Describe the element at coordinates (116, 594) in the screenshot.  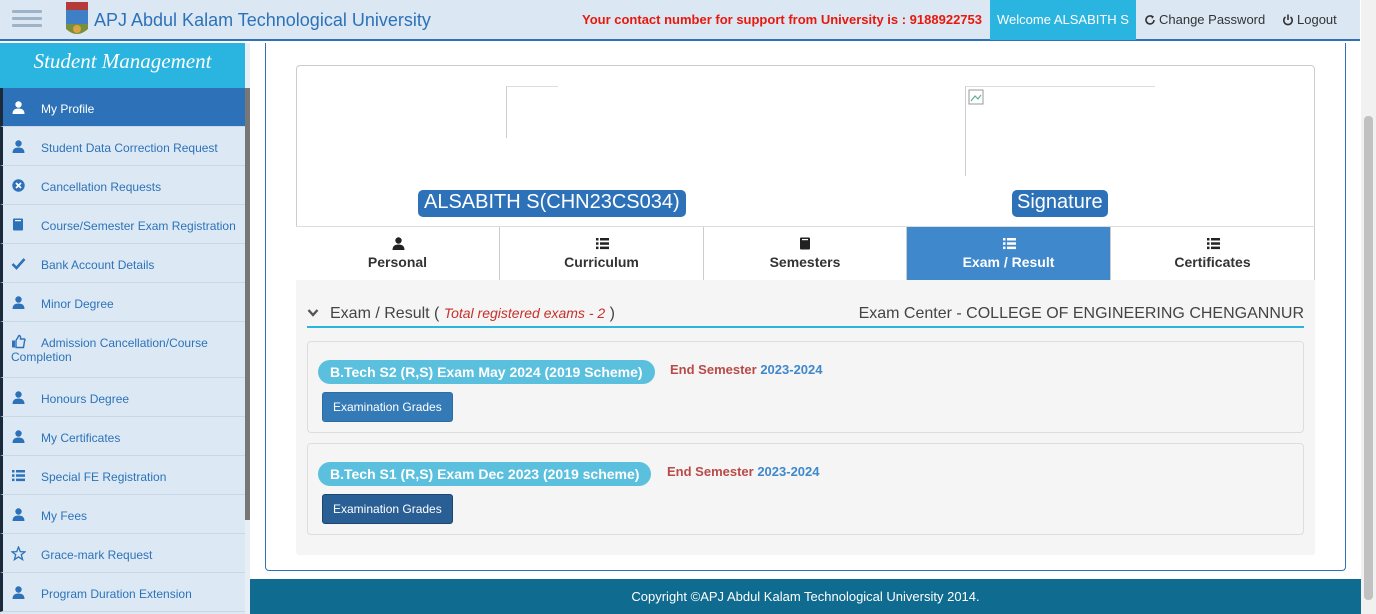
I see `sidebar-item-label: Program Duration Extension` at that location.